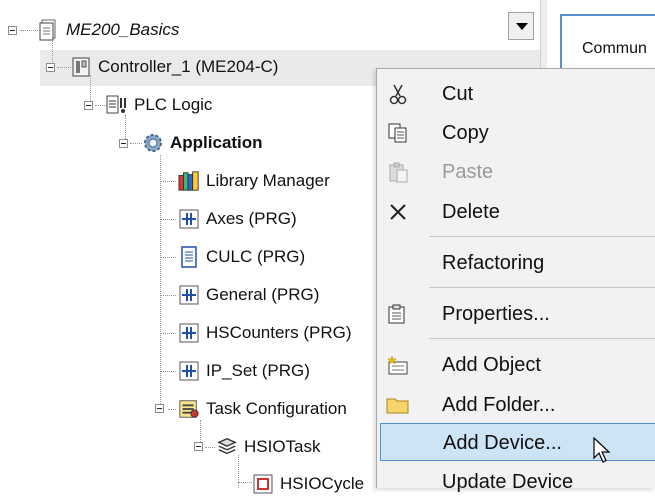  I want to click on task-stack-icon, so click(227, 447).